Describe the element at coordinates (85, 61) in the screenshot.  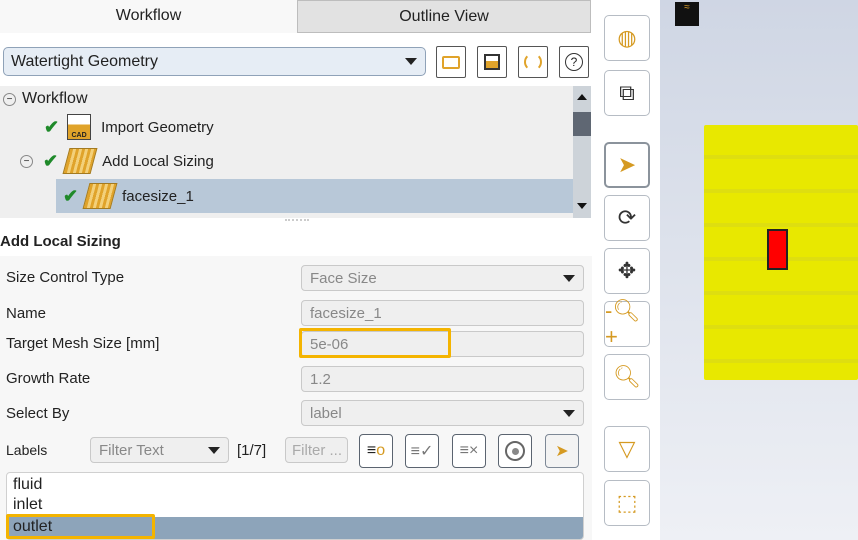
I see `workflow-type-value: Watertight Geometry` at that location.